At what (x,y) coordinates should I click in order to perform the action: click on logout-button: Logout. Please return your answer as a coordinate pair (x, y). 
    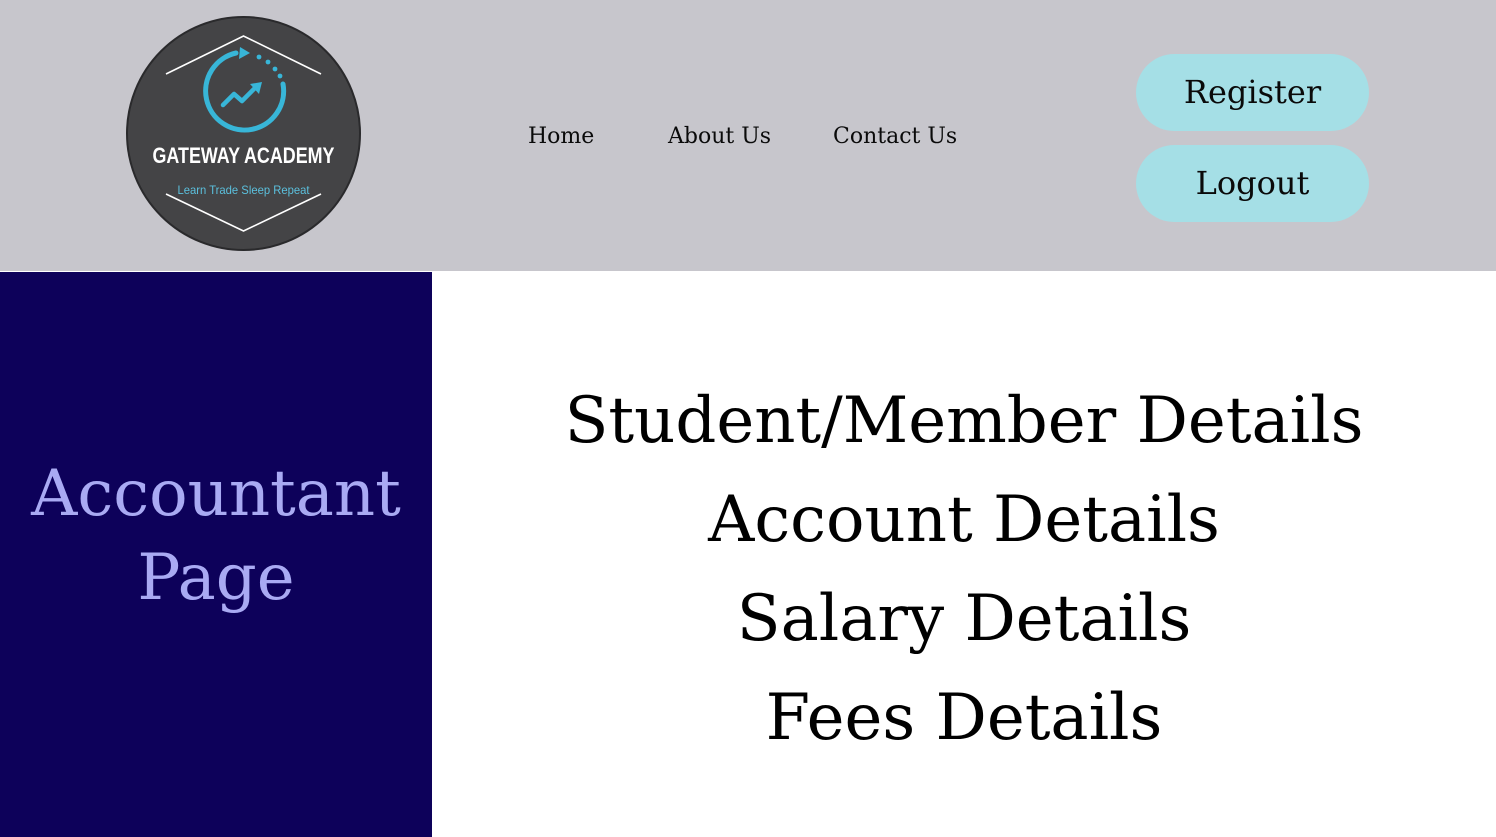
    Looking at the image, I should click on (1252, 183).